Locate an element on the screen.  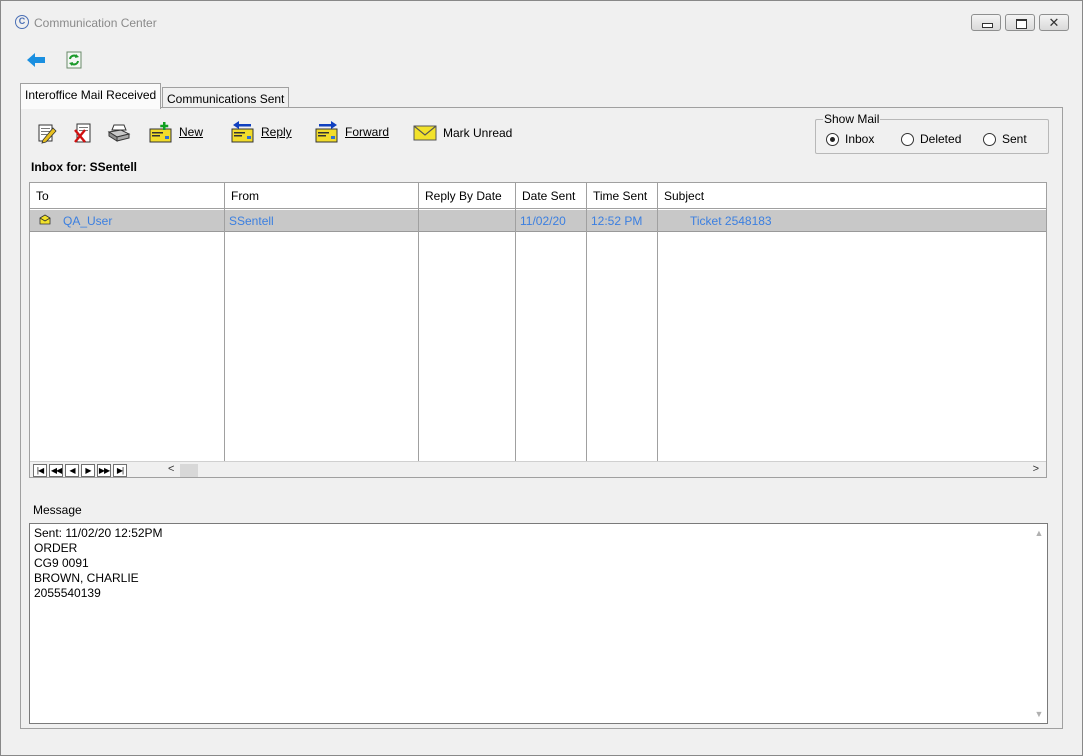
print-button is located at coordinates (119, 133).